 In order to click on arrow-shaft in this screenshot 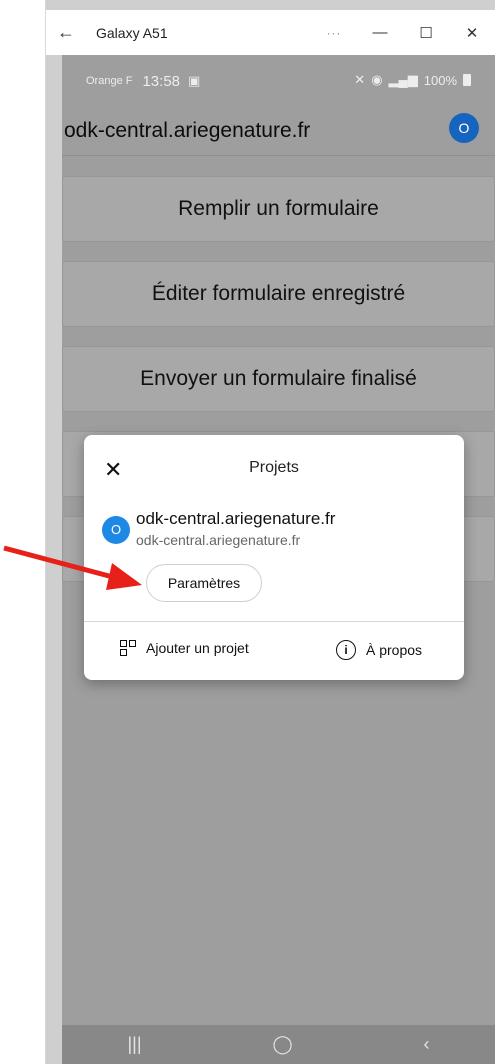, I will do `click(64, 564)`.